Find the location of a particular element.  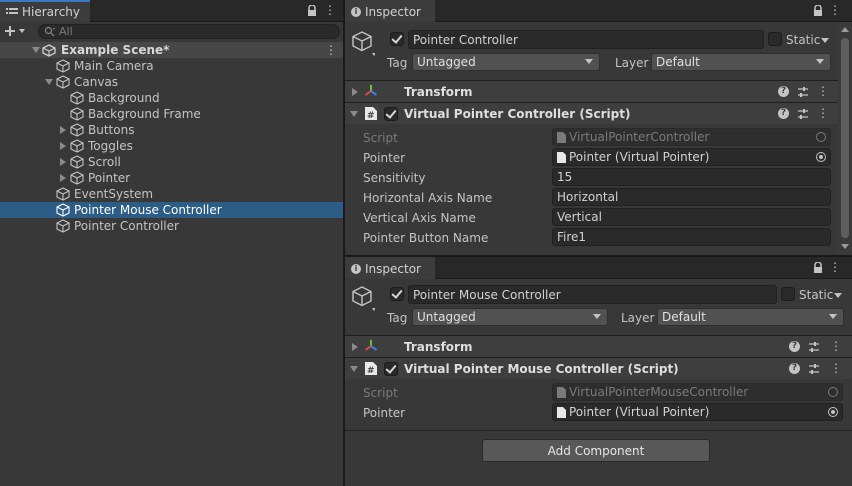

static-label: Static is located at coordinates (803, 40).